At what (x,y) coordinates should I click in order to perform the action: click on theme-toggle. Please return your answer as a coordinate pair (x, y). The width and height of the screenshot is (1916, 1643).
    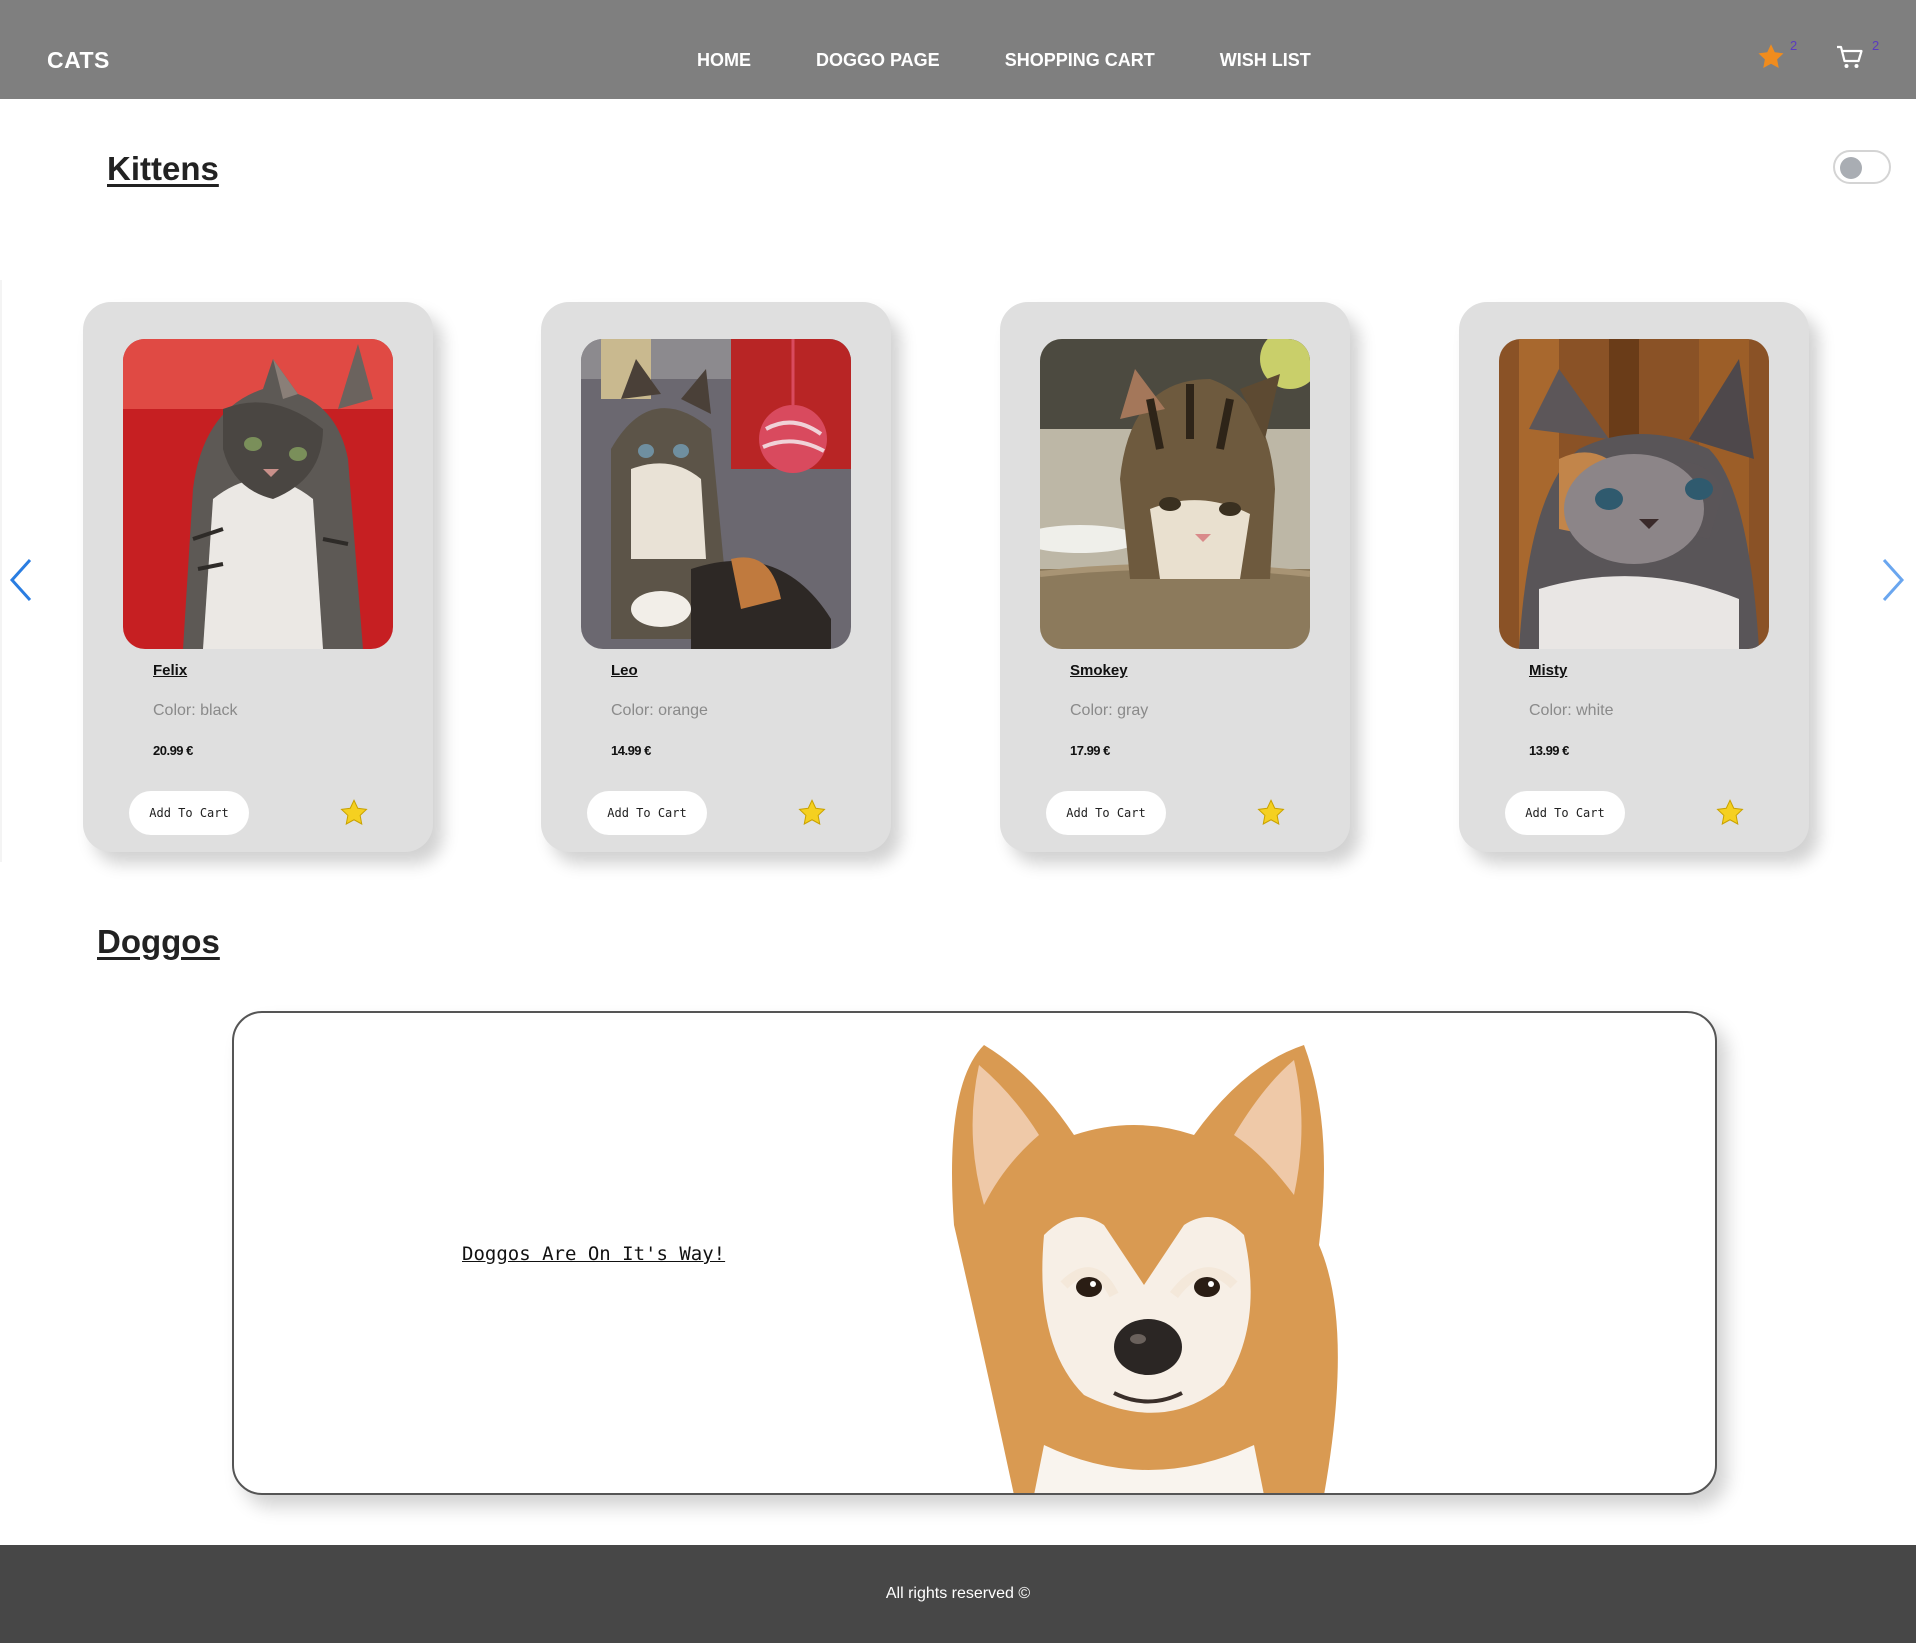
    Looking at the image, I should click on (1862, 167).